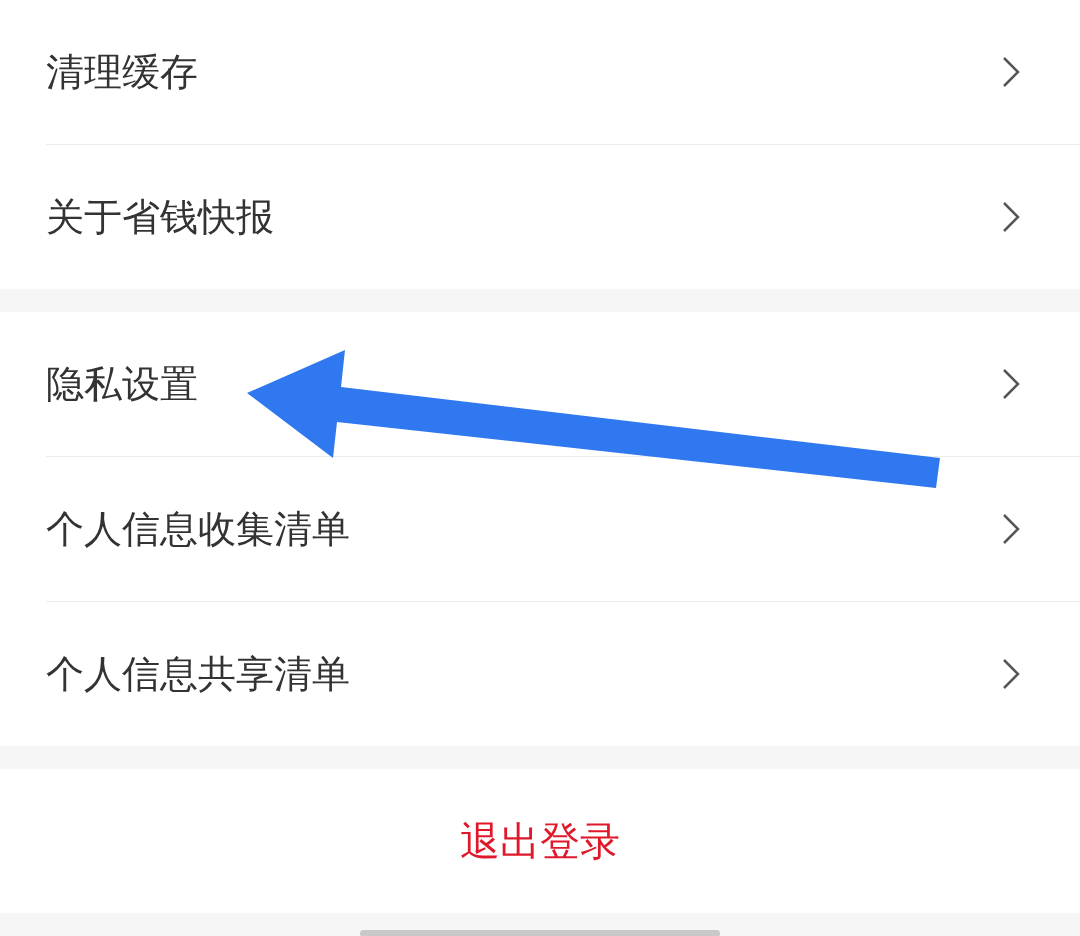 This screenshot has height=936, width=1080. Describe the element at coordinates (160, 217) in the screenshot. I see `menu-item-label: 关于省钱快报` at that location.